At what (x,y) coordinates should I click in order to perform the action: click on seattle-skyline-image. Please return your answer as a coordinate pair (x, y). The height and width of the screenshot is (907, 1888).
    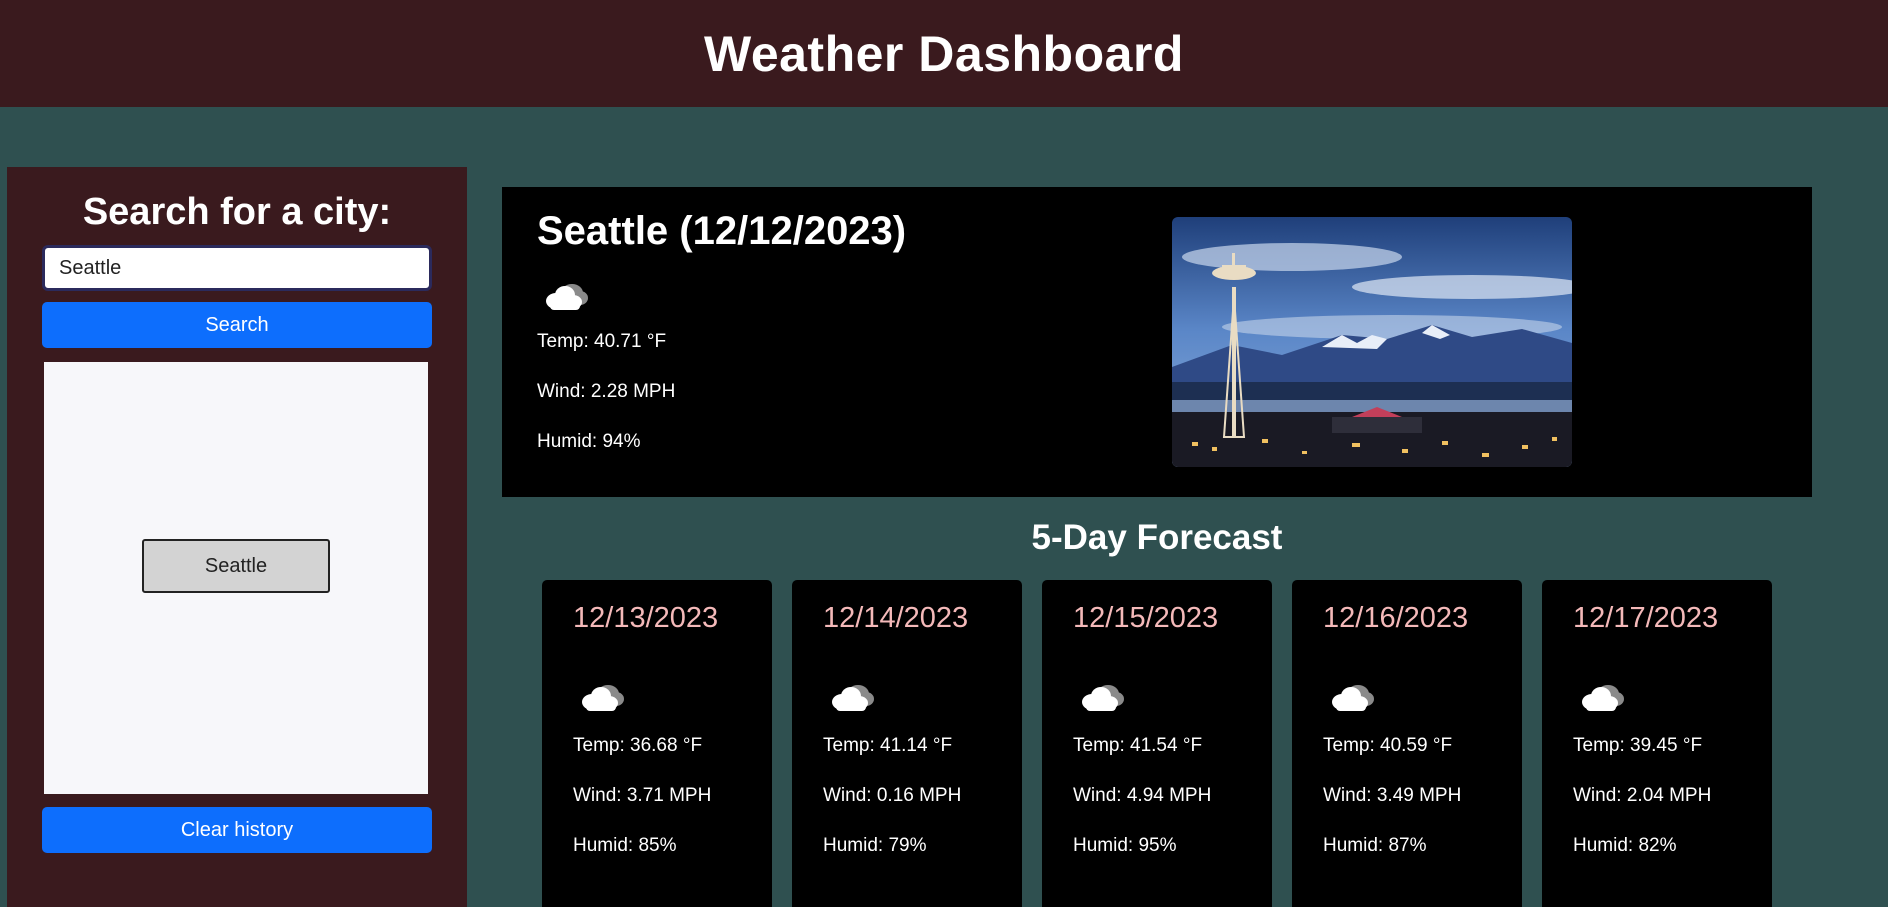
    Looking at the image, I should click on (1372, 342).